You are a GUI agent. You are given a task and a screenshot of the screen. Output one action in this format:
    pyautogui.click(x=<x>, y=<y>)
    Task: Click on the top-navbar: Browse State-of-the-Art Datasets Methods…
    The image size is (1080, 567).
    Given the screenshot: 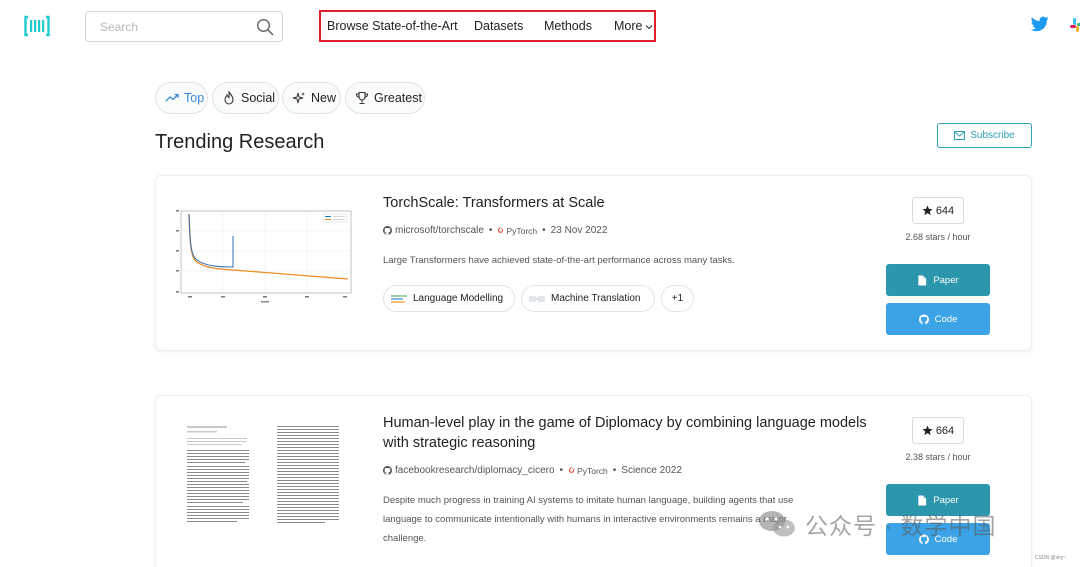 What is the action you would take?
    pyautogui.click(x=540, y=26)
    